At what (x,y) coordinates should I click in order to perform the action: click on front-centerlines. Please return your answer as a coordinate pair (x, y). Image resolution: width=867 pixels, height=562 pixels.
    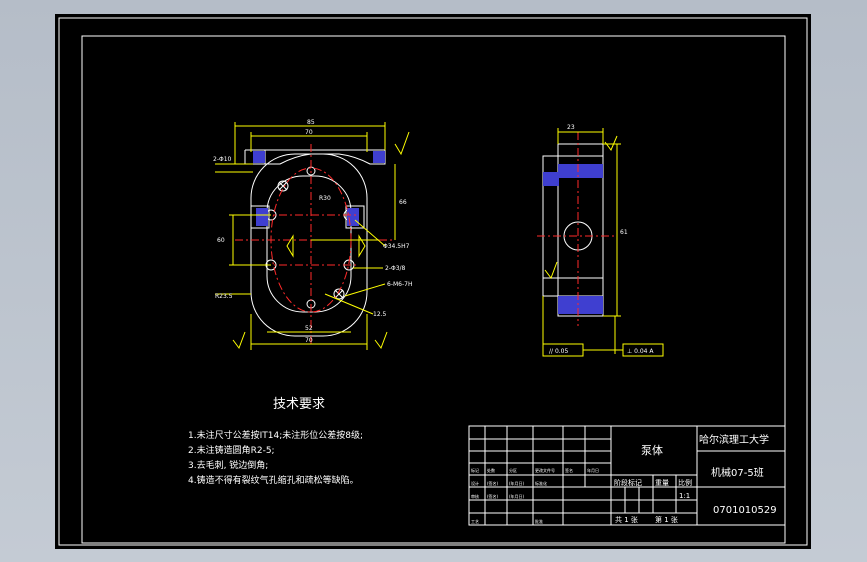
    Looking at the image, I should click on (315, 244).